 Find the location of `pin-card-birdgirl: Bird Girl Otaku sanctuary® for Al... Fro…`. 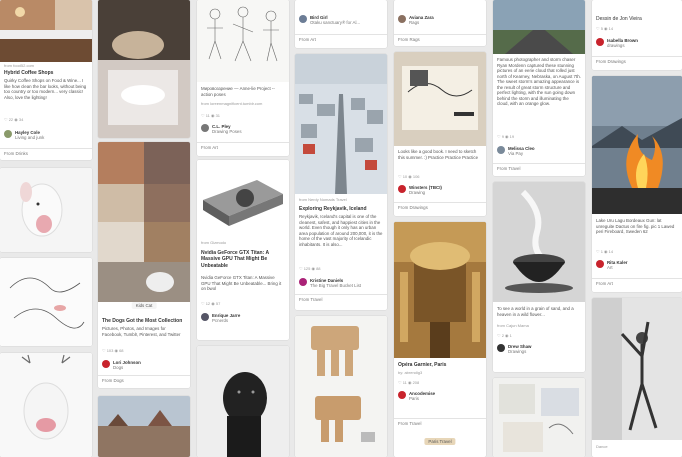

pin-card-birdgirl: Bird Girl Otaku sanctuary® for Al... Fro… is located at coordinates (341, 24).